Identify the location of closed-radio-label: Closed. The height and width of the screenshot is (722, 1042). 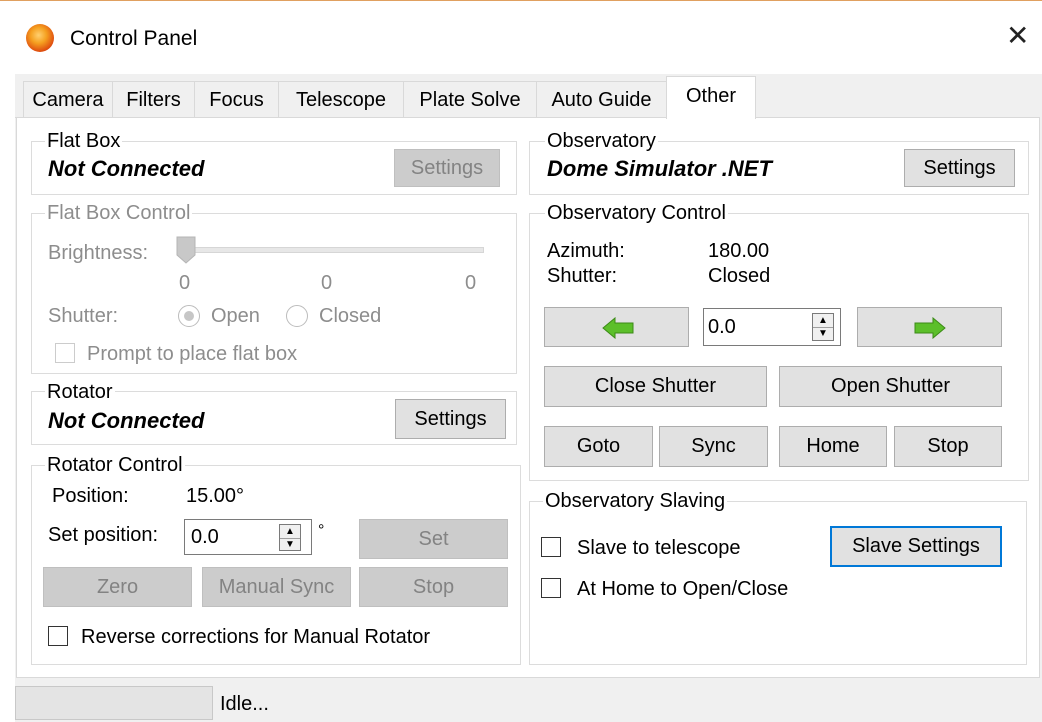
(350, 316).